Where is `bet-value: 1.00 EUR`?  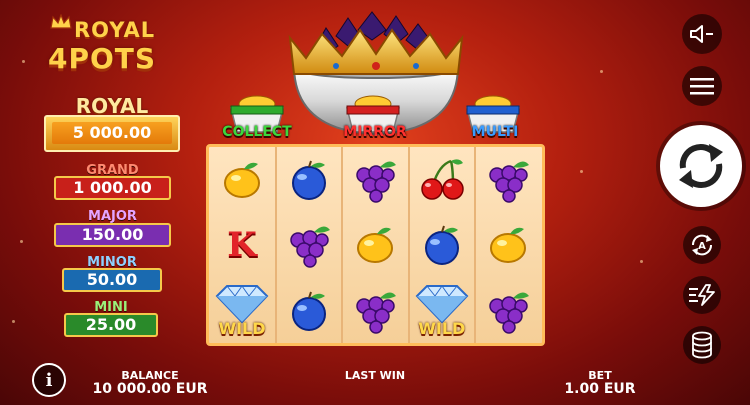 bet-value: 1.00 EUR is located at coordinates (600, 389).